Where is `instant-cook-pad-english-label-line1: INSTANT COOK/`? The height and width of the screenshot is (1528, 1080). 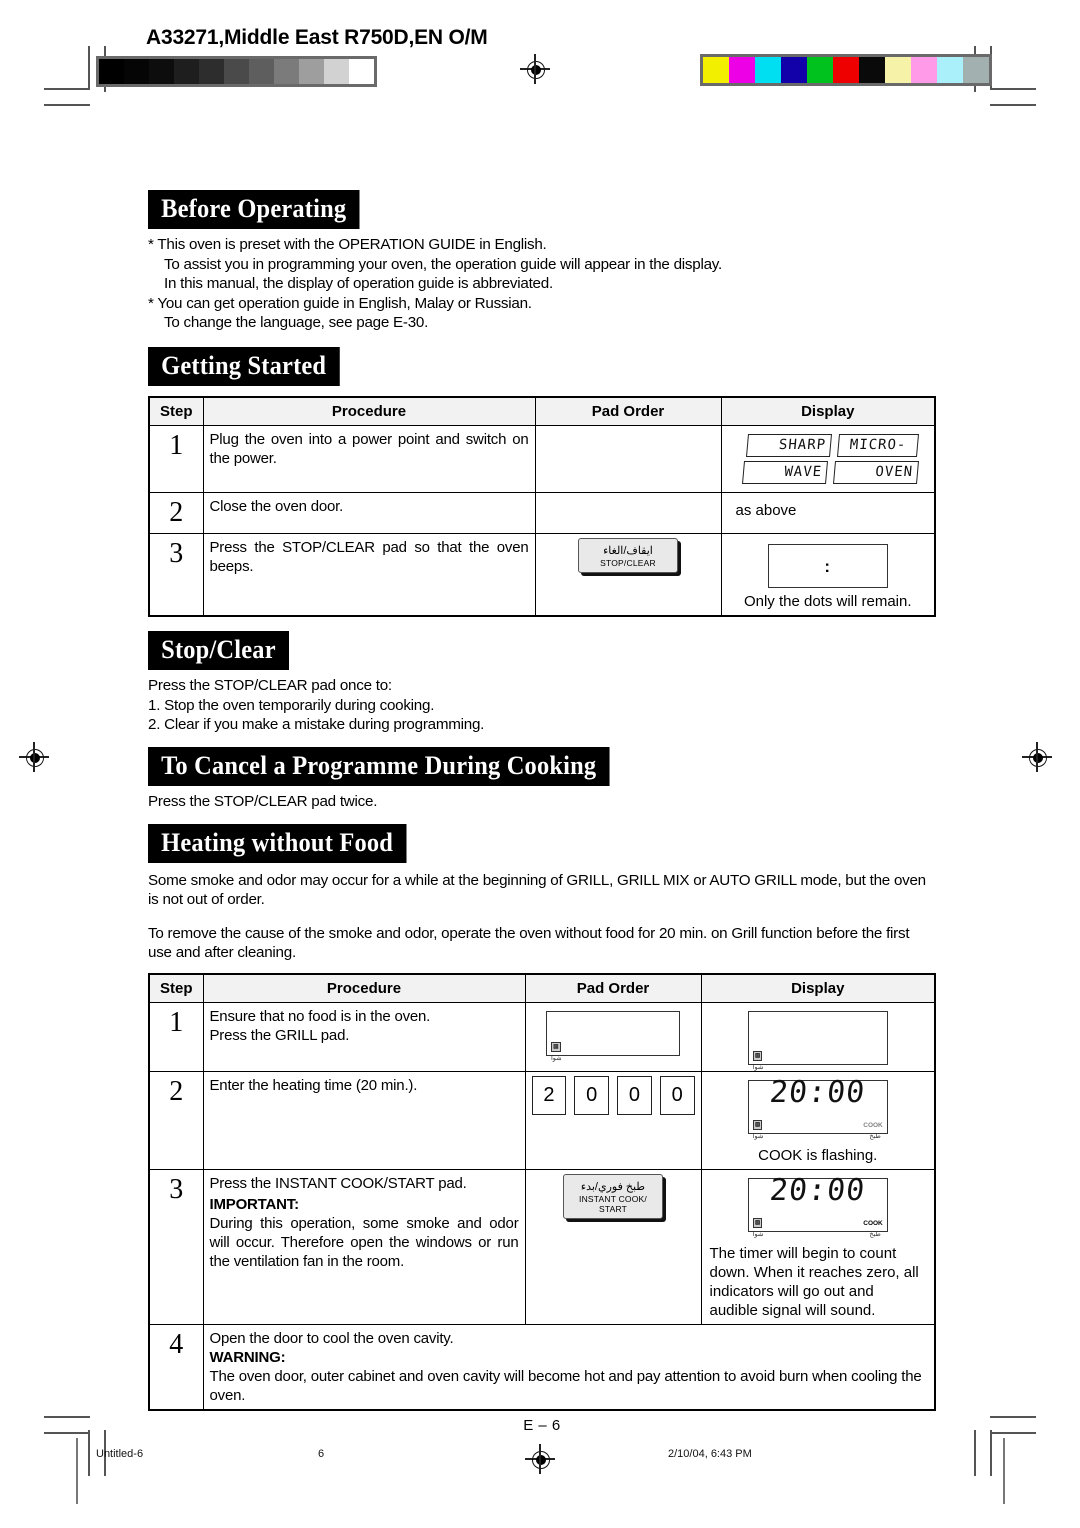
instant-cook-pad-english-label-line1: INSTANT COOK/ is located at coordinates (613, 1198).